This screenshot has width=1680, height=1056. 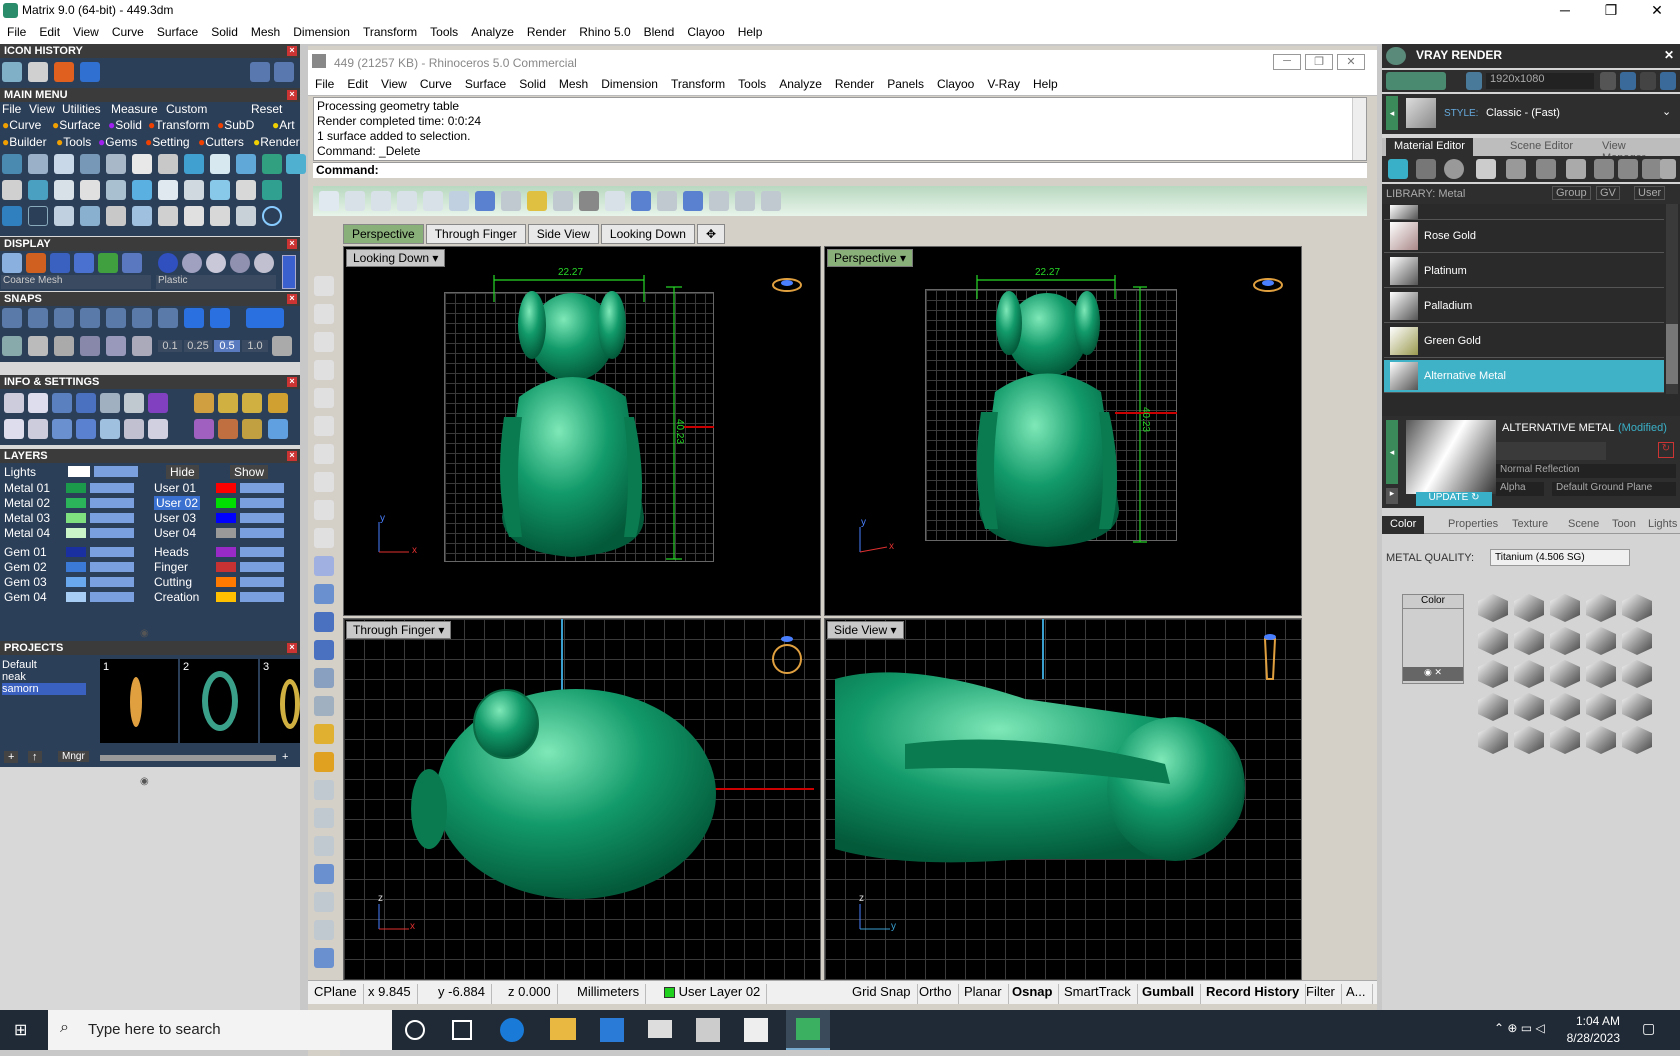 What do you see at coordinates (1392, 496) in the screenshot?
I see `expand-icon: ▸` at bounding box center [1392, 496].